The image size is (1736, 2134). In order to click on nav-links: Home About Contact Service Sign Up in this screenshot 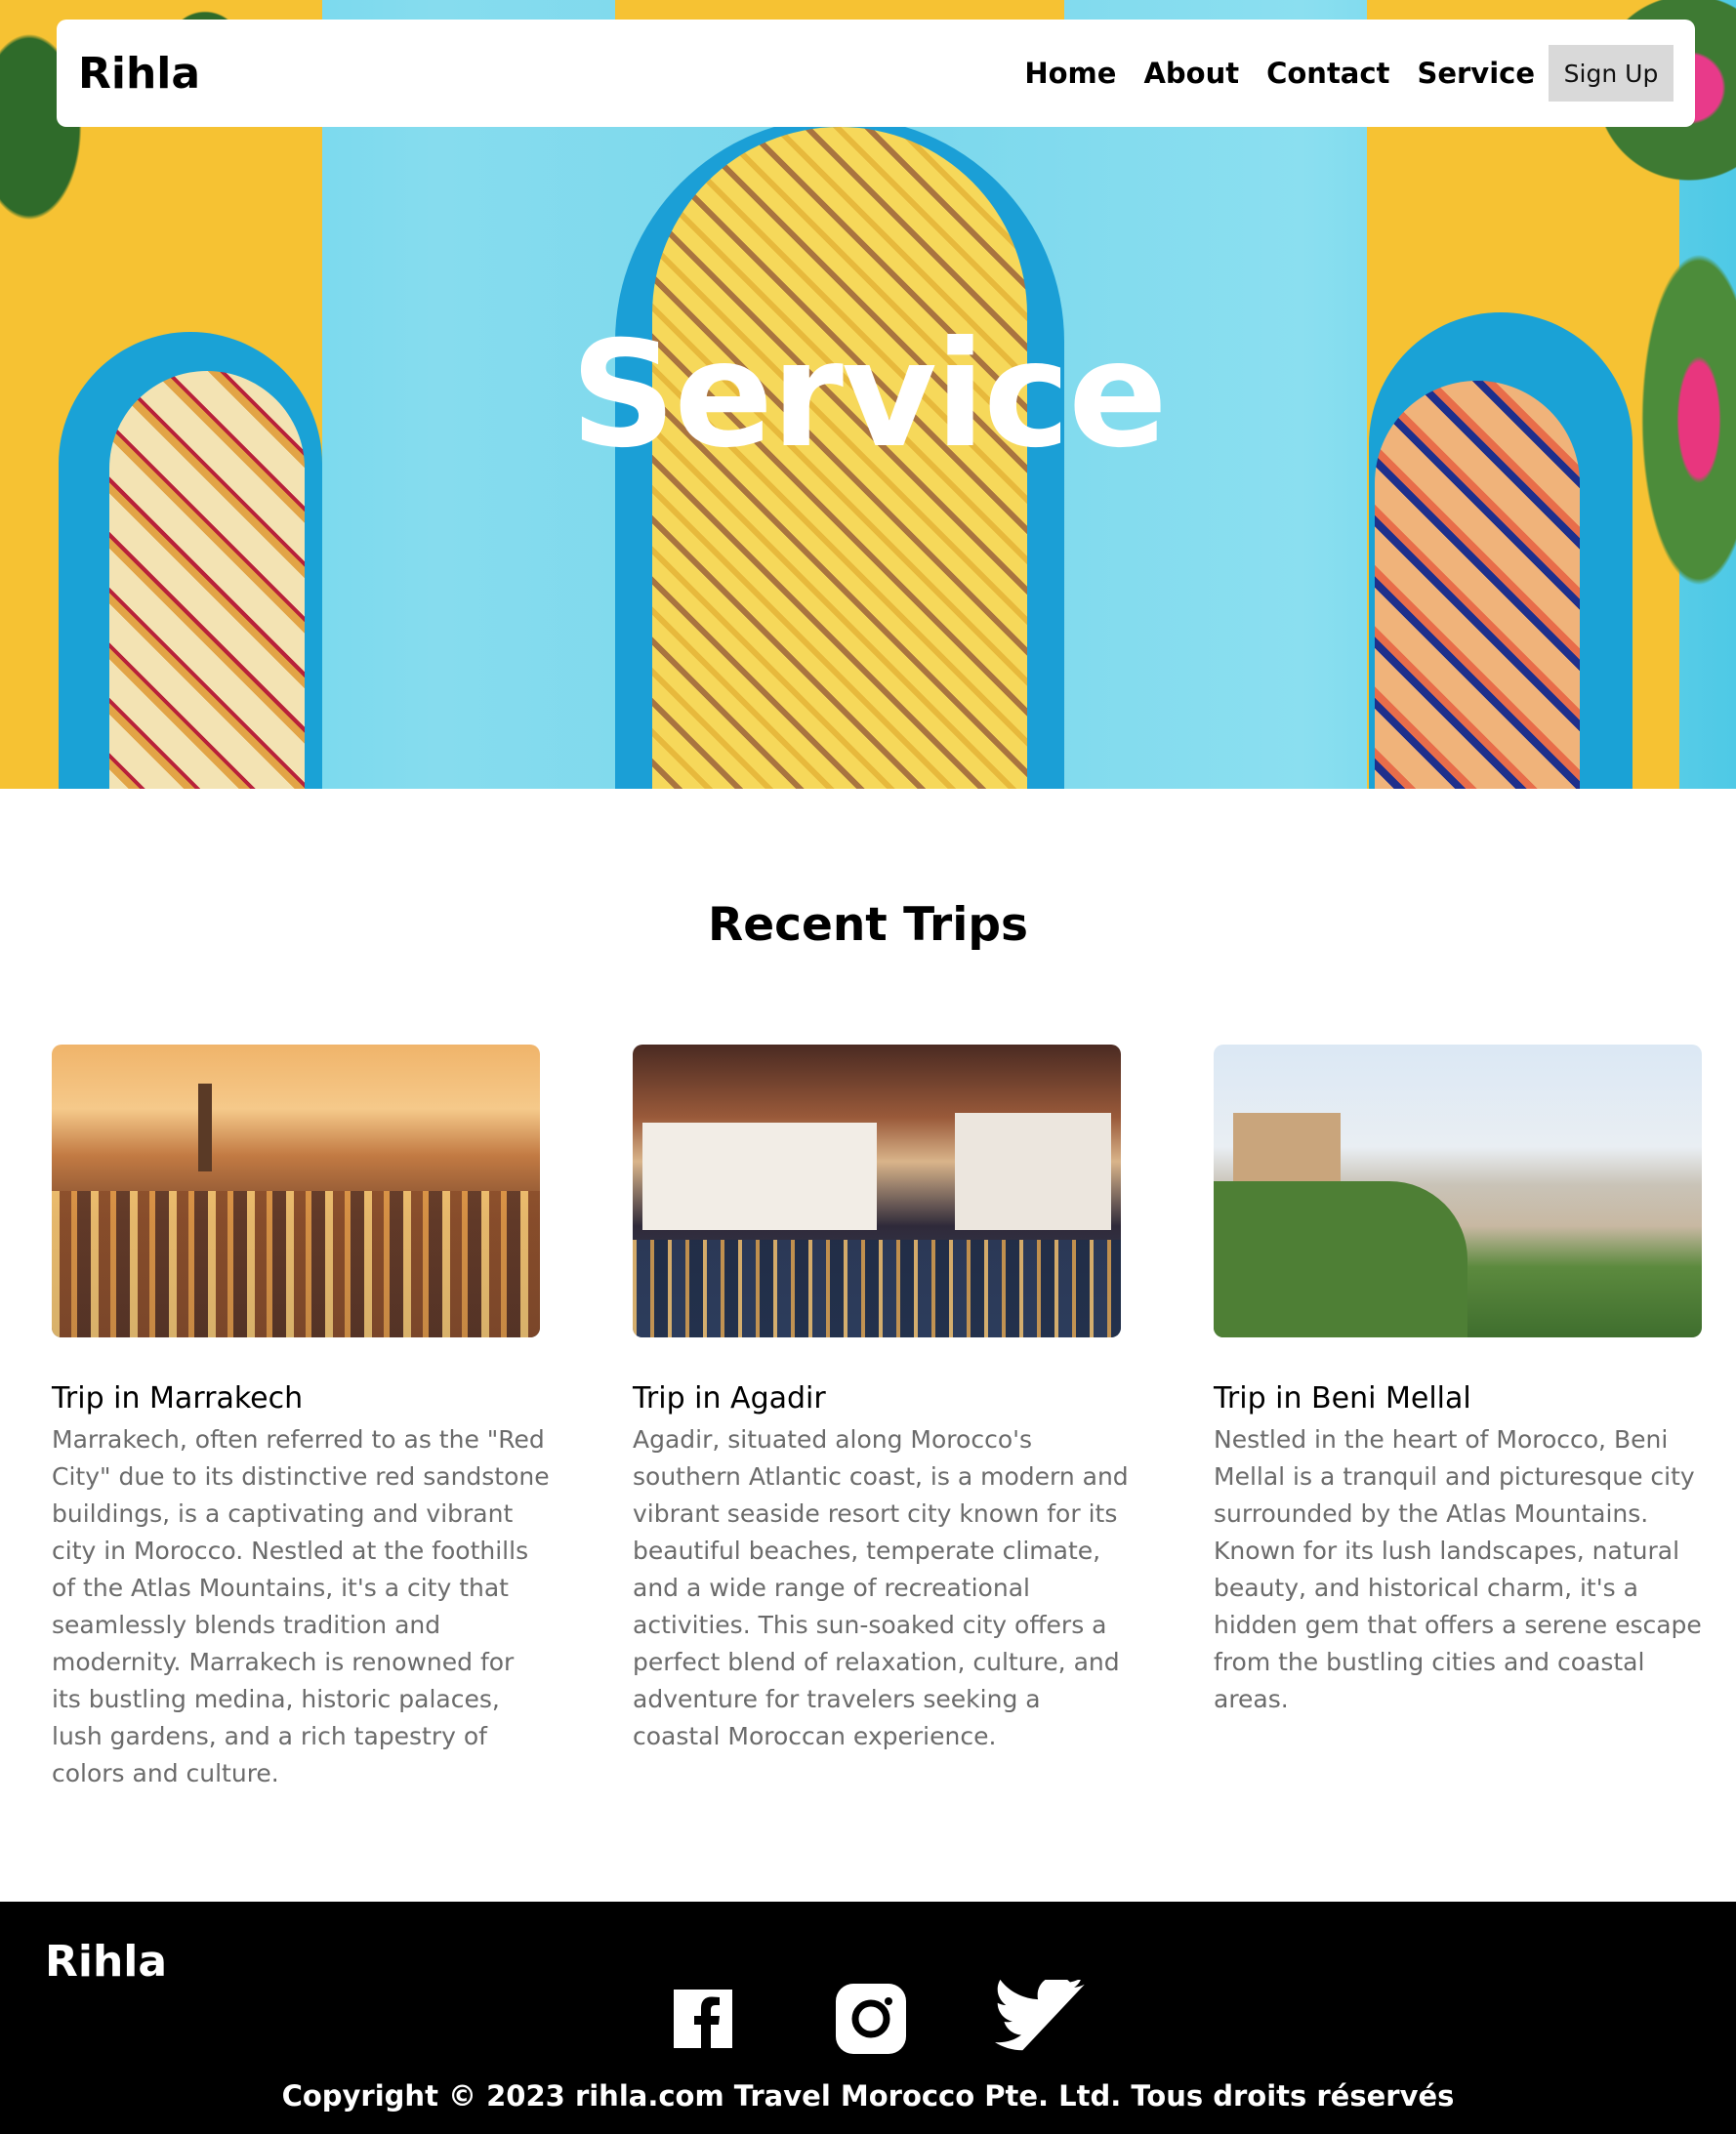, I will do `click(1336, 74)`.